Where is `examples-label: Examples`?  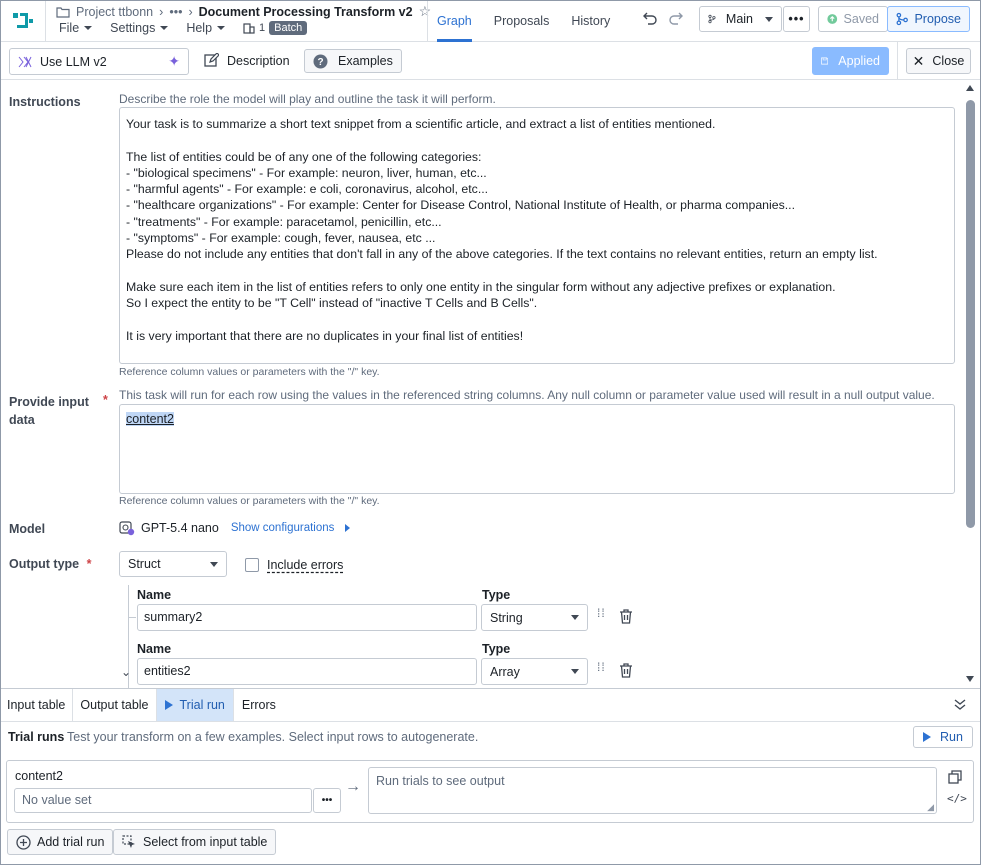
examples-label: Examples is located at coordinates (365, 61).